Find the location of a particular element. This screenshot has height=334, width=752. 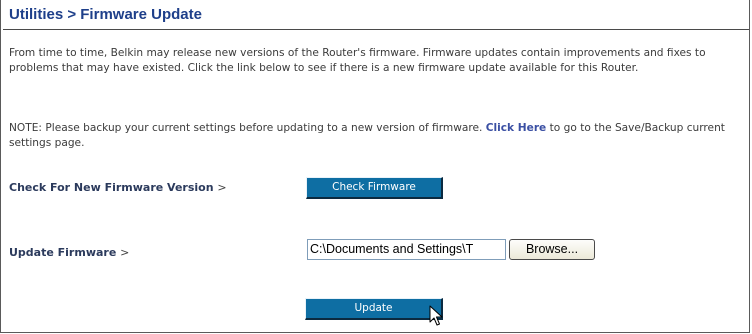

check-firmware-label: Check For New Firmware Version > is located at coordinates (118, 187).